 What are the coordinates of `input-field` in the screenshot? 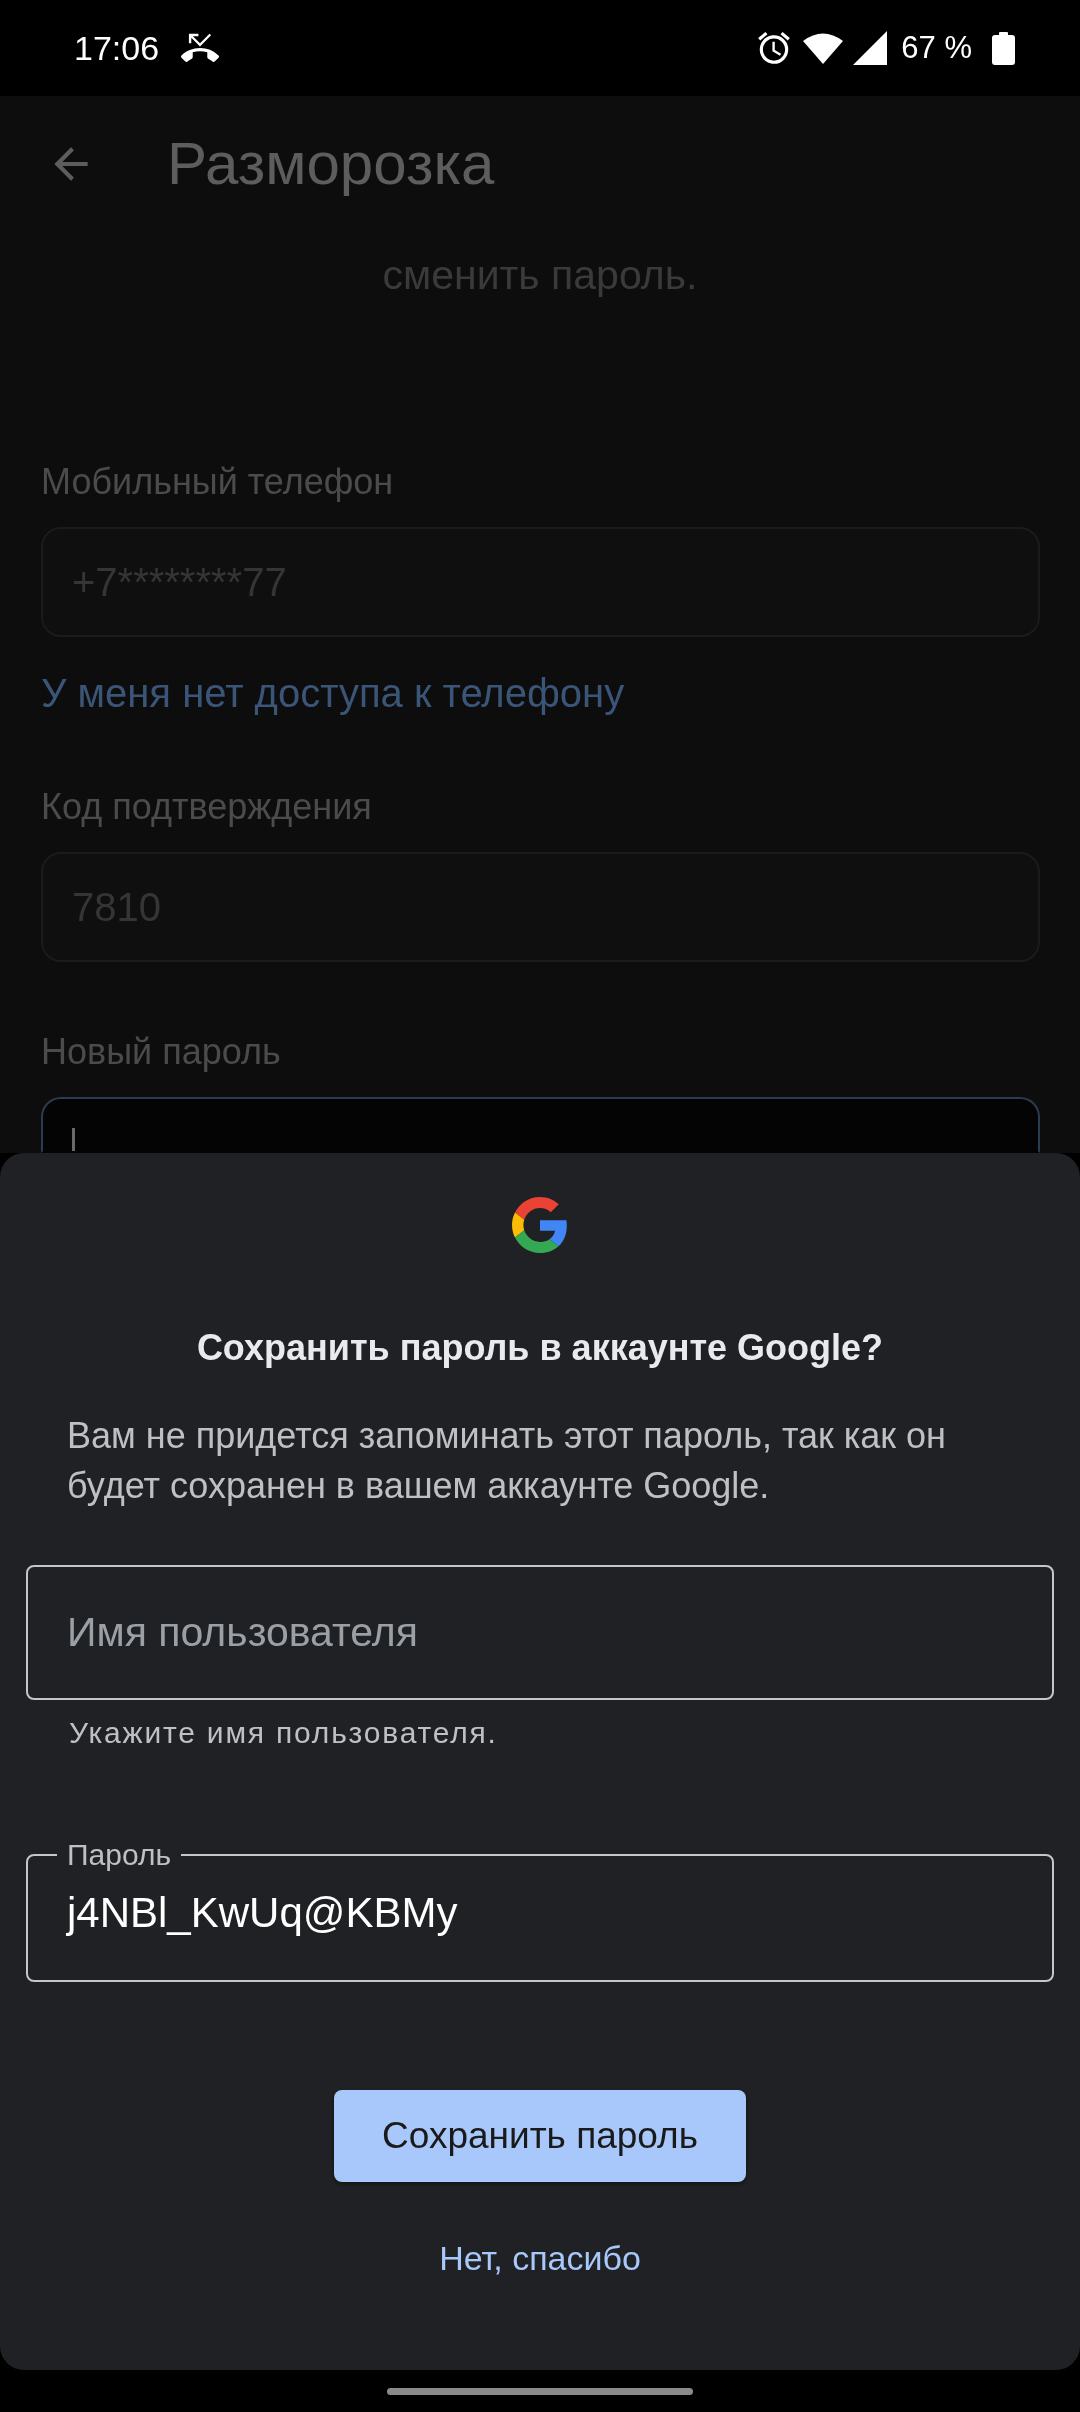 It's located at (540, 1125).